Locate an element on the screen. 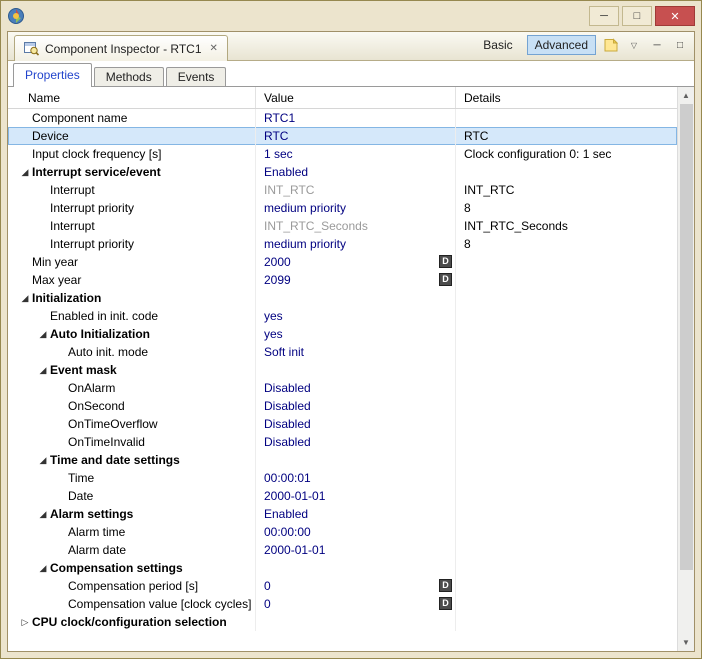  table-row: Alarm date 2000-01-01 is located at coordinates (342, 550).